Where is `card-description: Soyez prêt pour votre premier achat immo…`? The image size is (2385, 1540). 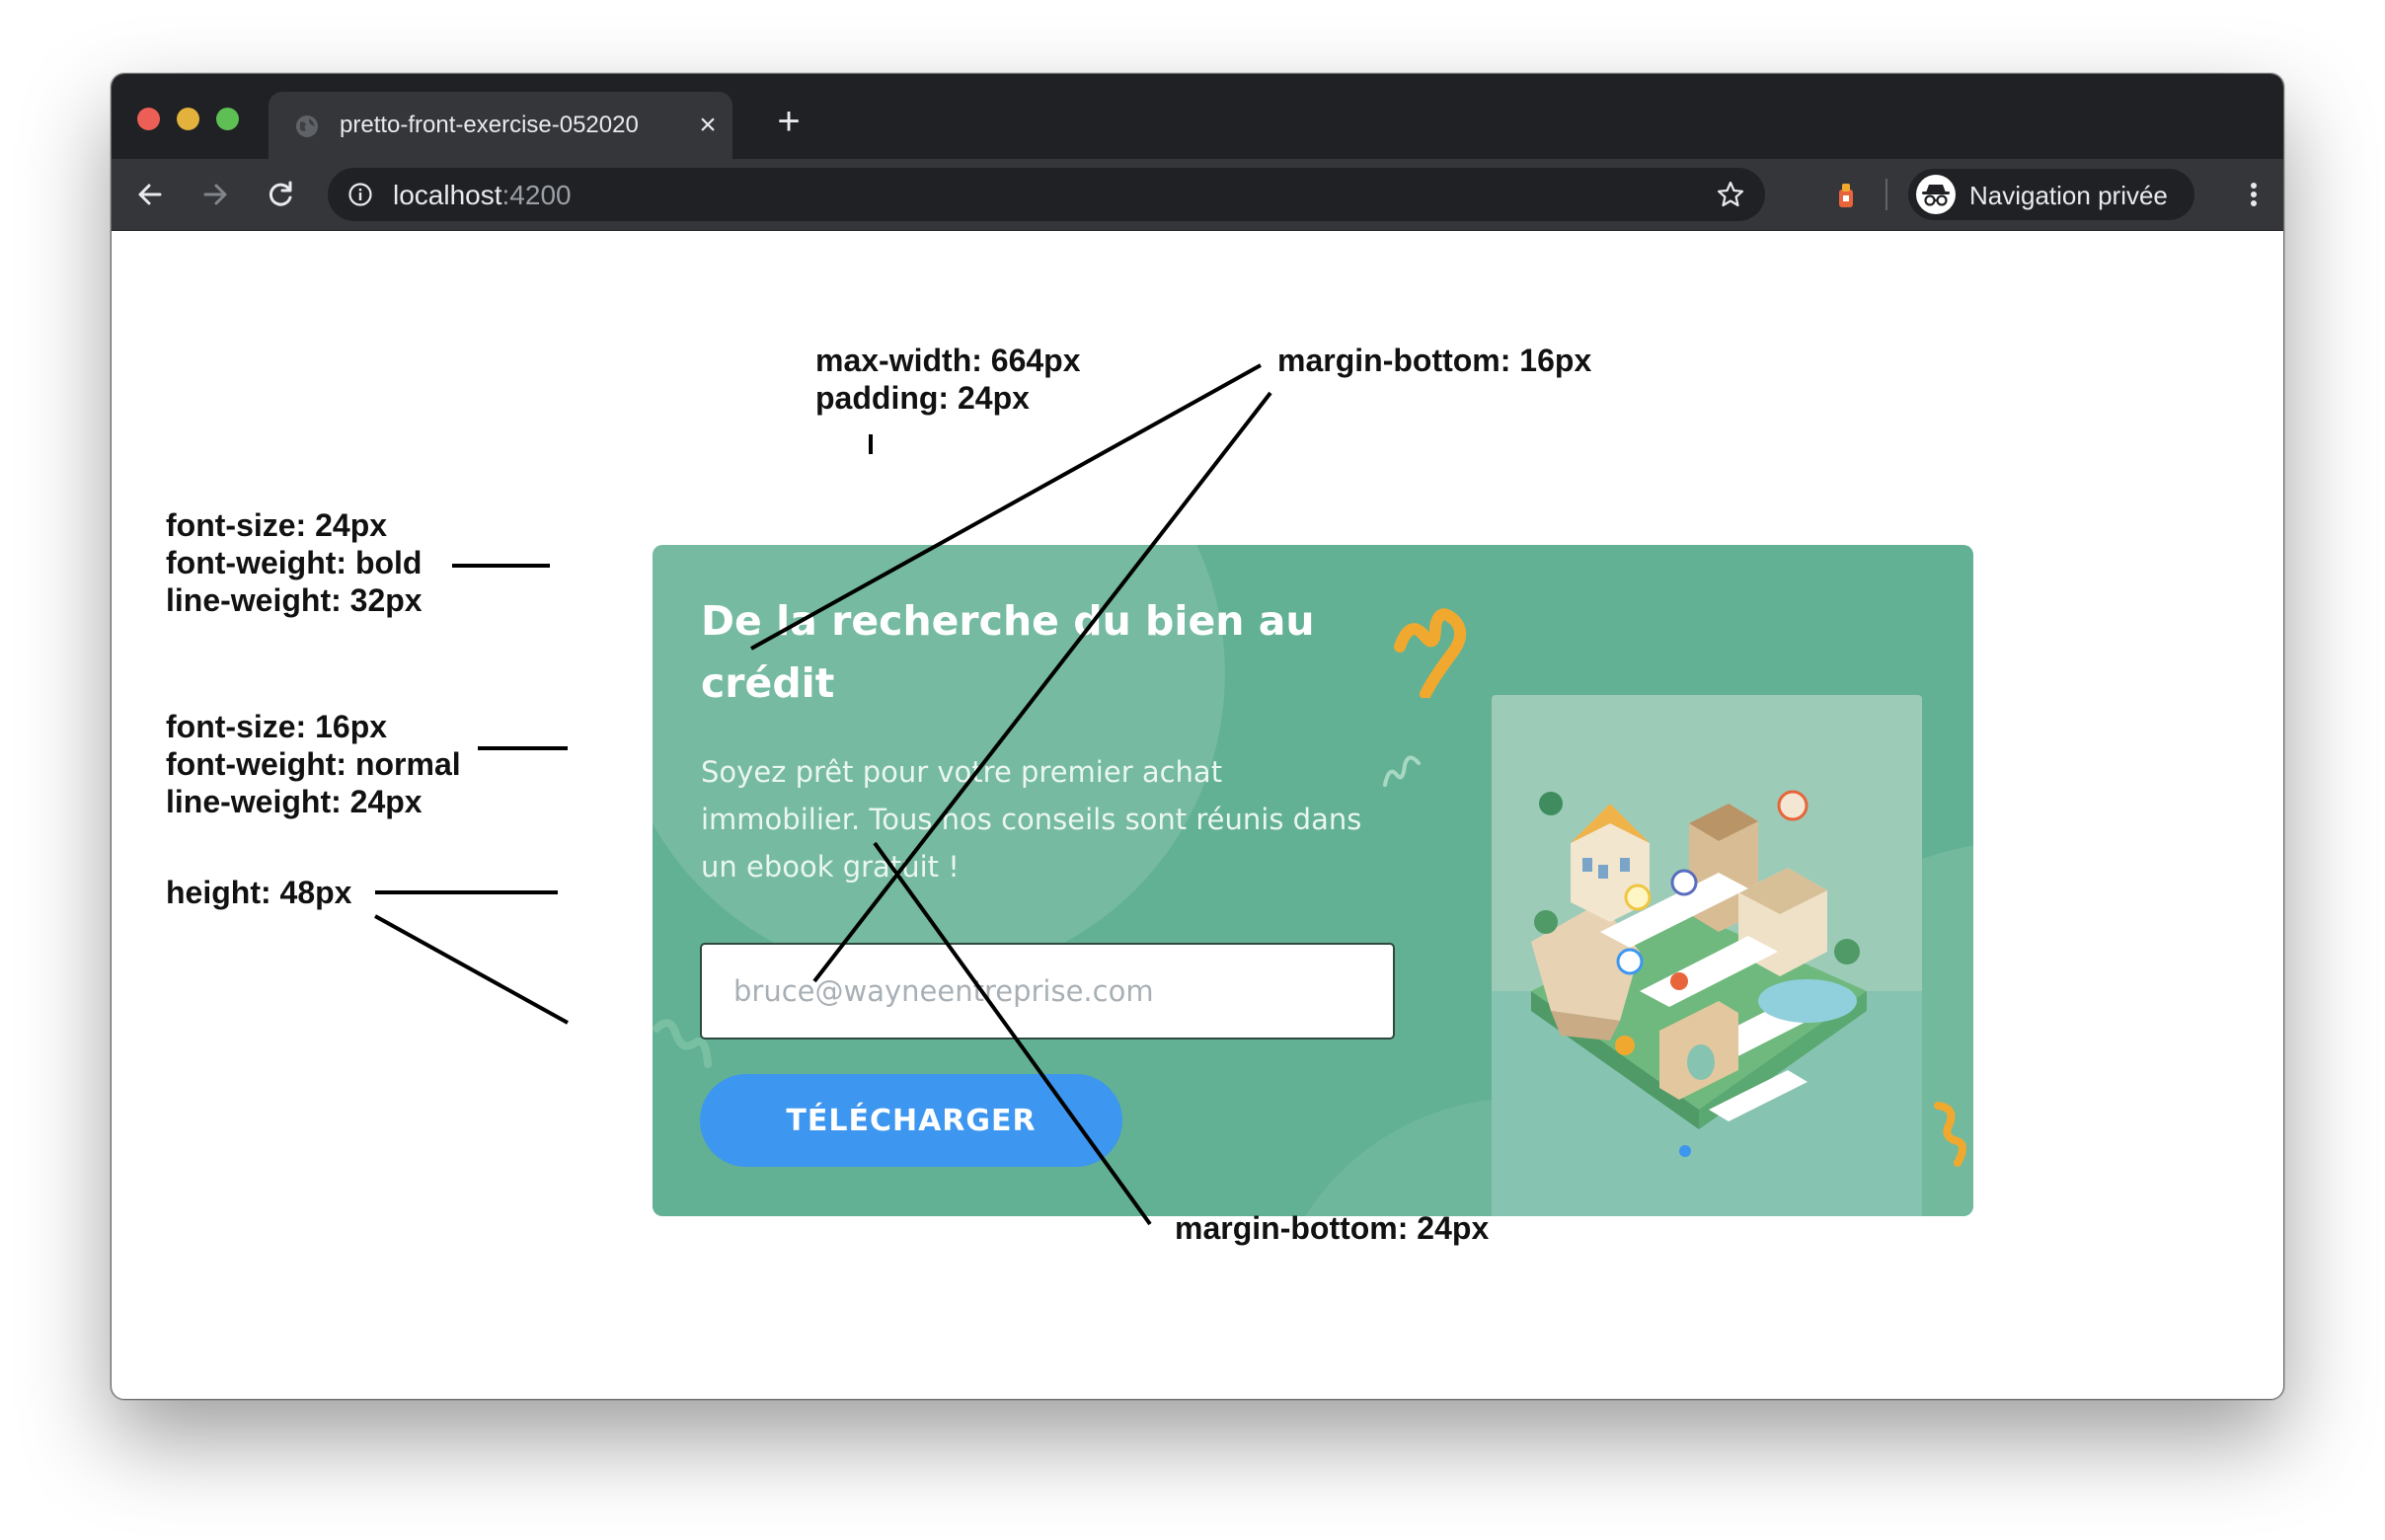 card-description: Soyez prêt pour votre premier achat immo… is located at coordinates (1032, 819).